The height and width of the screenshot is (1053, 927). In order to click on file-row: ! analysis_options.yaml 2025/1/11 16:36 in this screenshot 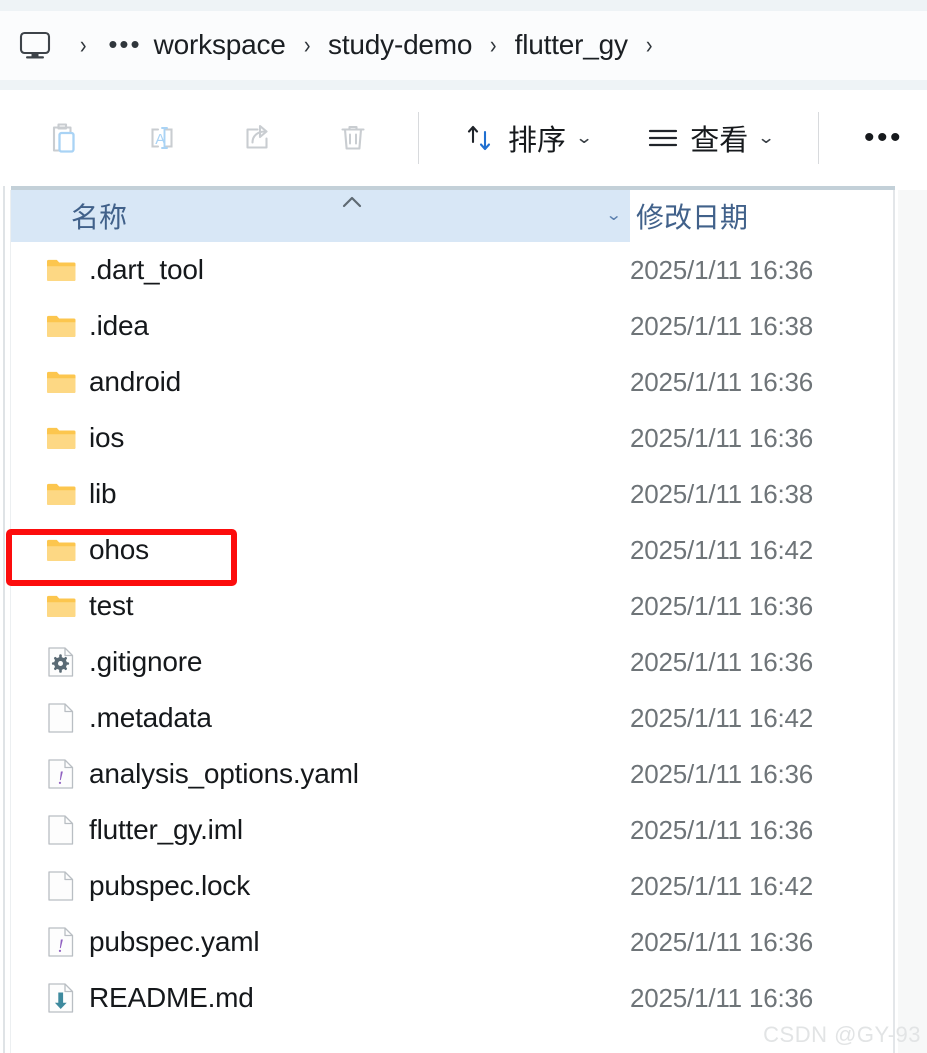, I will do `click(463, 774)`.